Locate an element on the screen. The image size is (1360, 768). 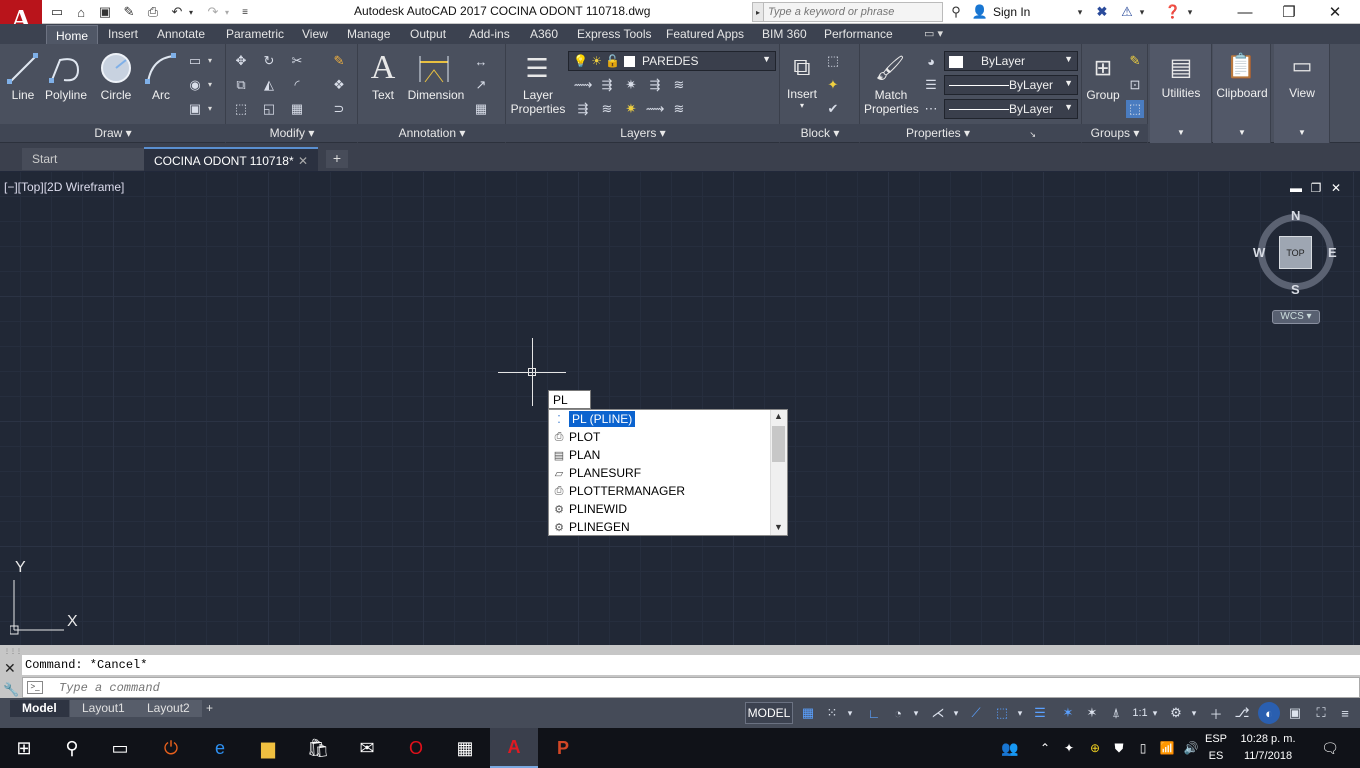
people-icon: 👥 is located at coordinates (1010, 748).